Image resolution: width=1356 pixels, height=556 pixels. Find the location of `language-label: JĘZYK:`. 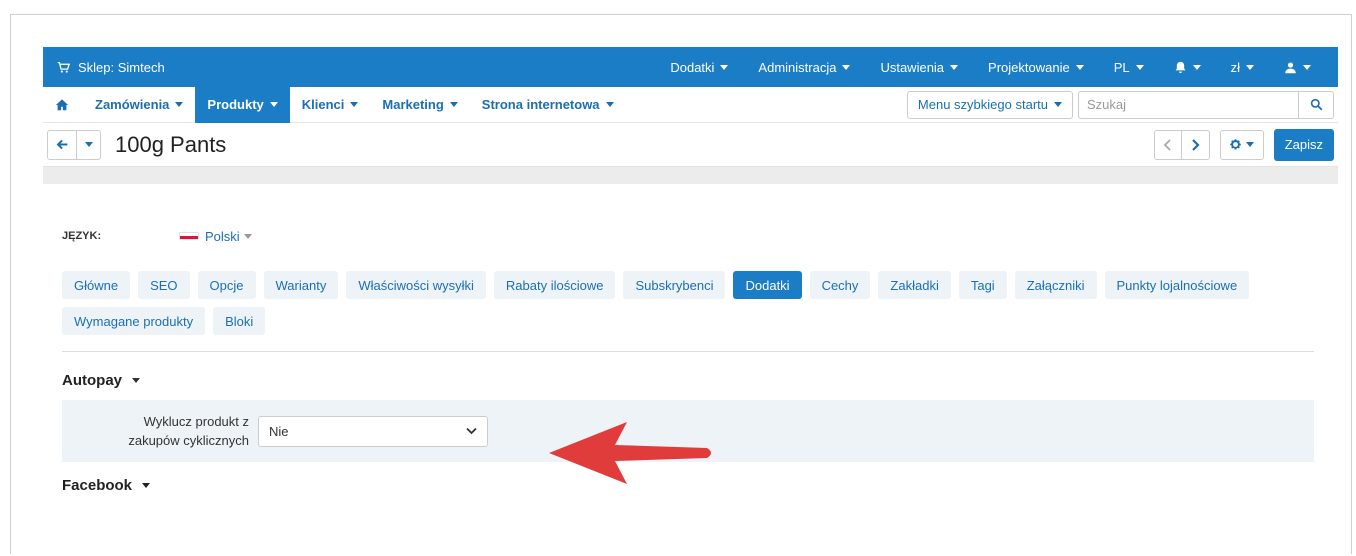

language-label: JĘZYK: is located at coordinates (82, 236).